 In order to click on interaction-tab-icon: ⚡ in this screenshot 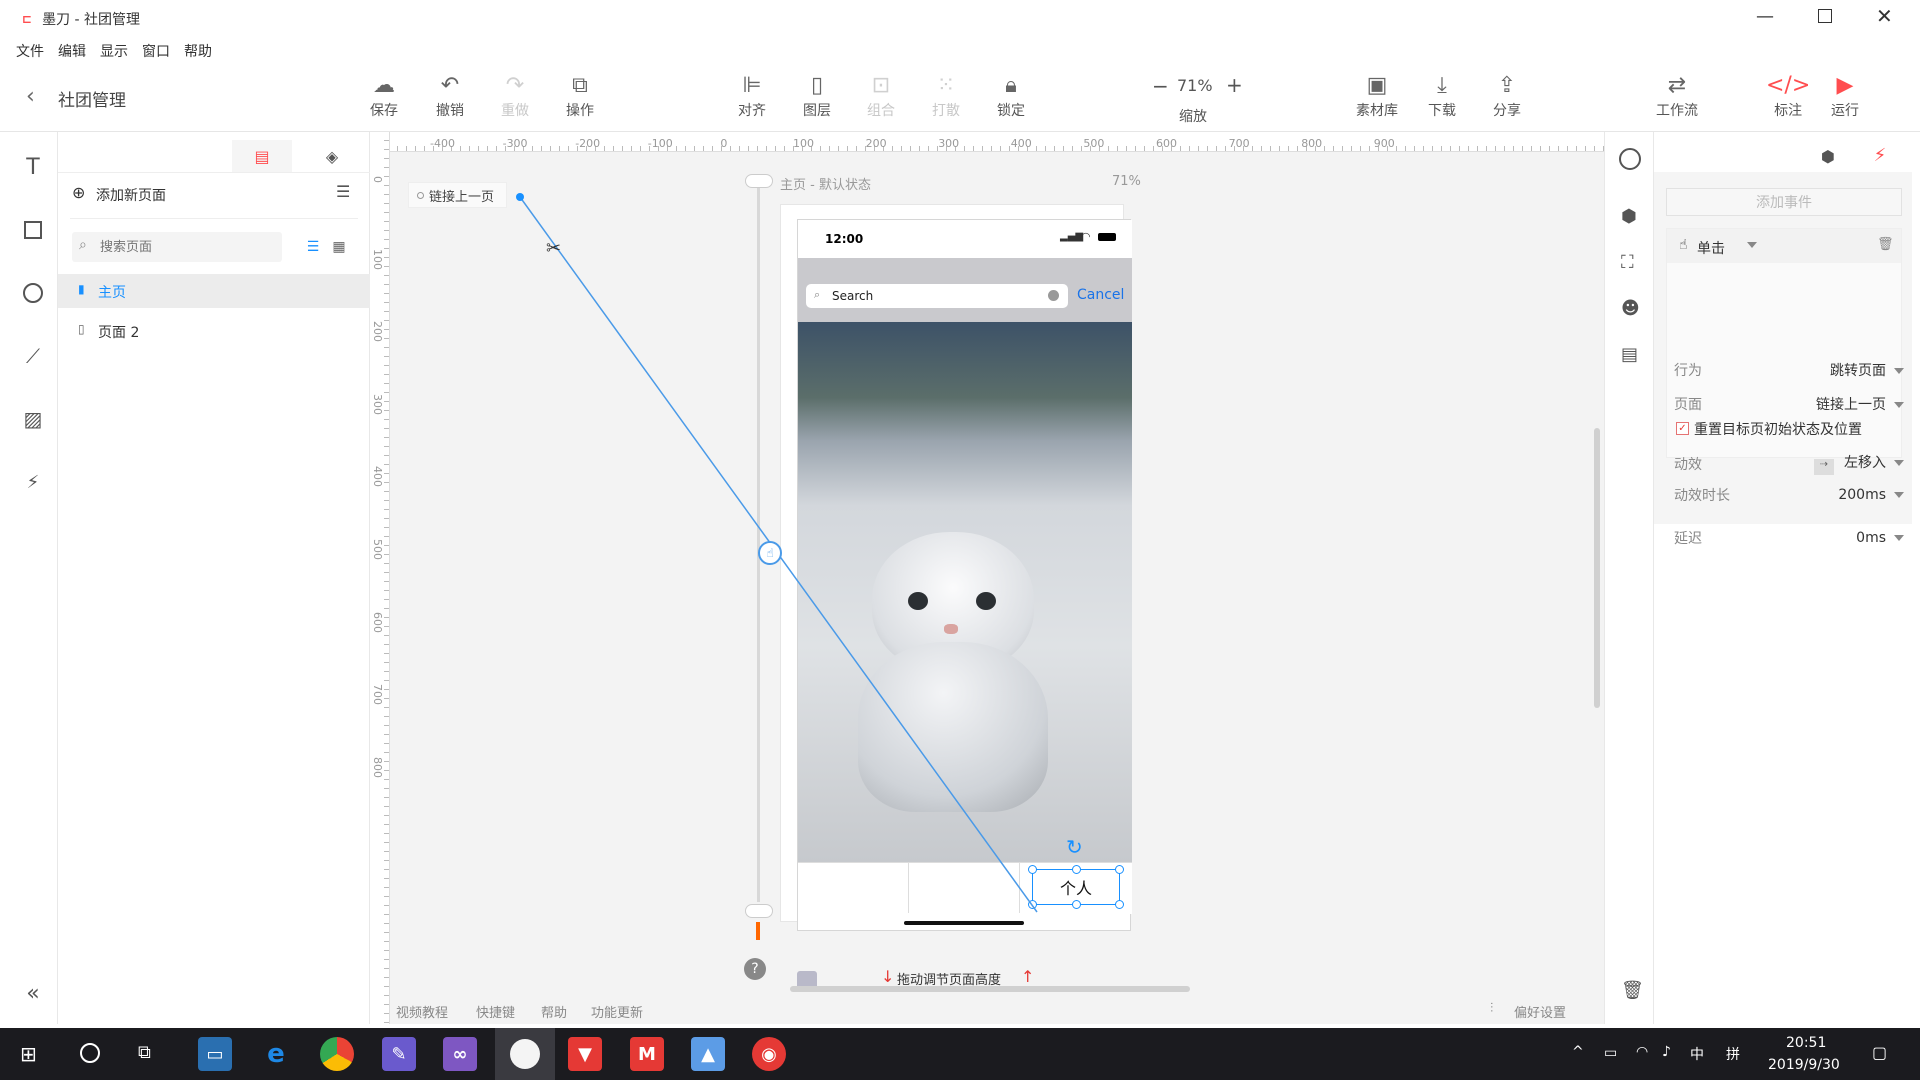, I will do `click(1880, 156)`.